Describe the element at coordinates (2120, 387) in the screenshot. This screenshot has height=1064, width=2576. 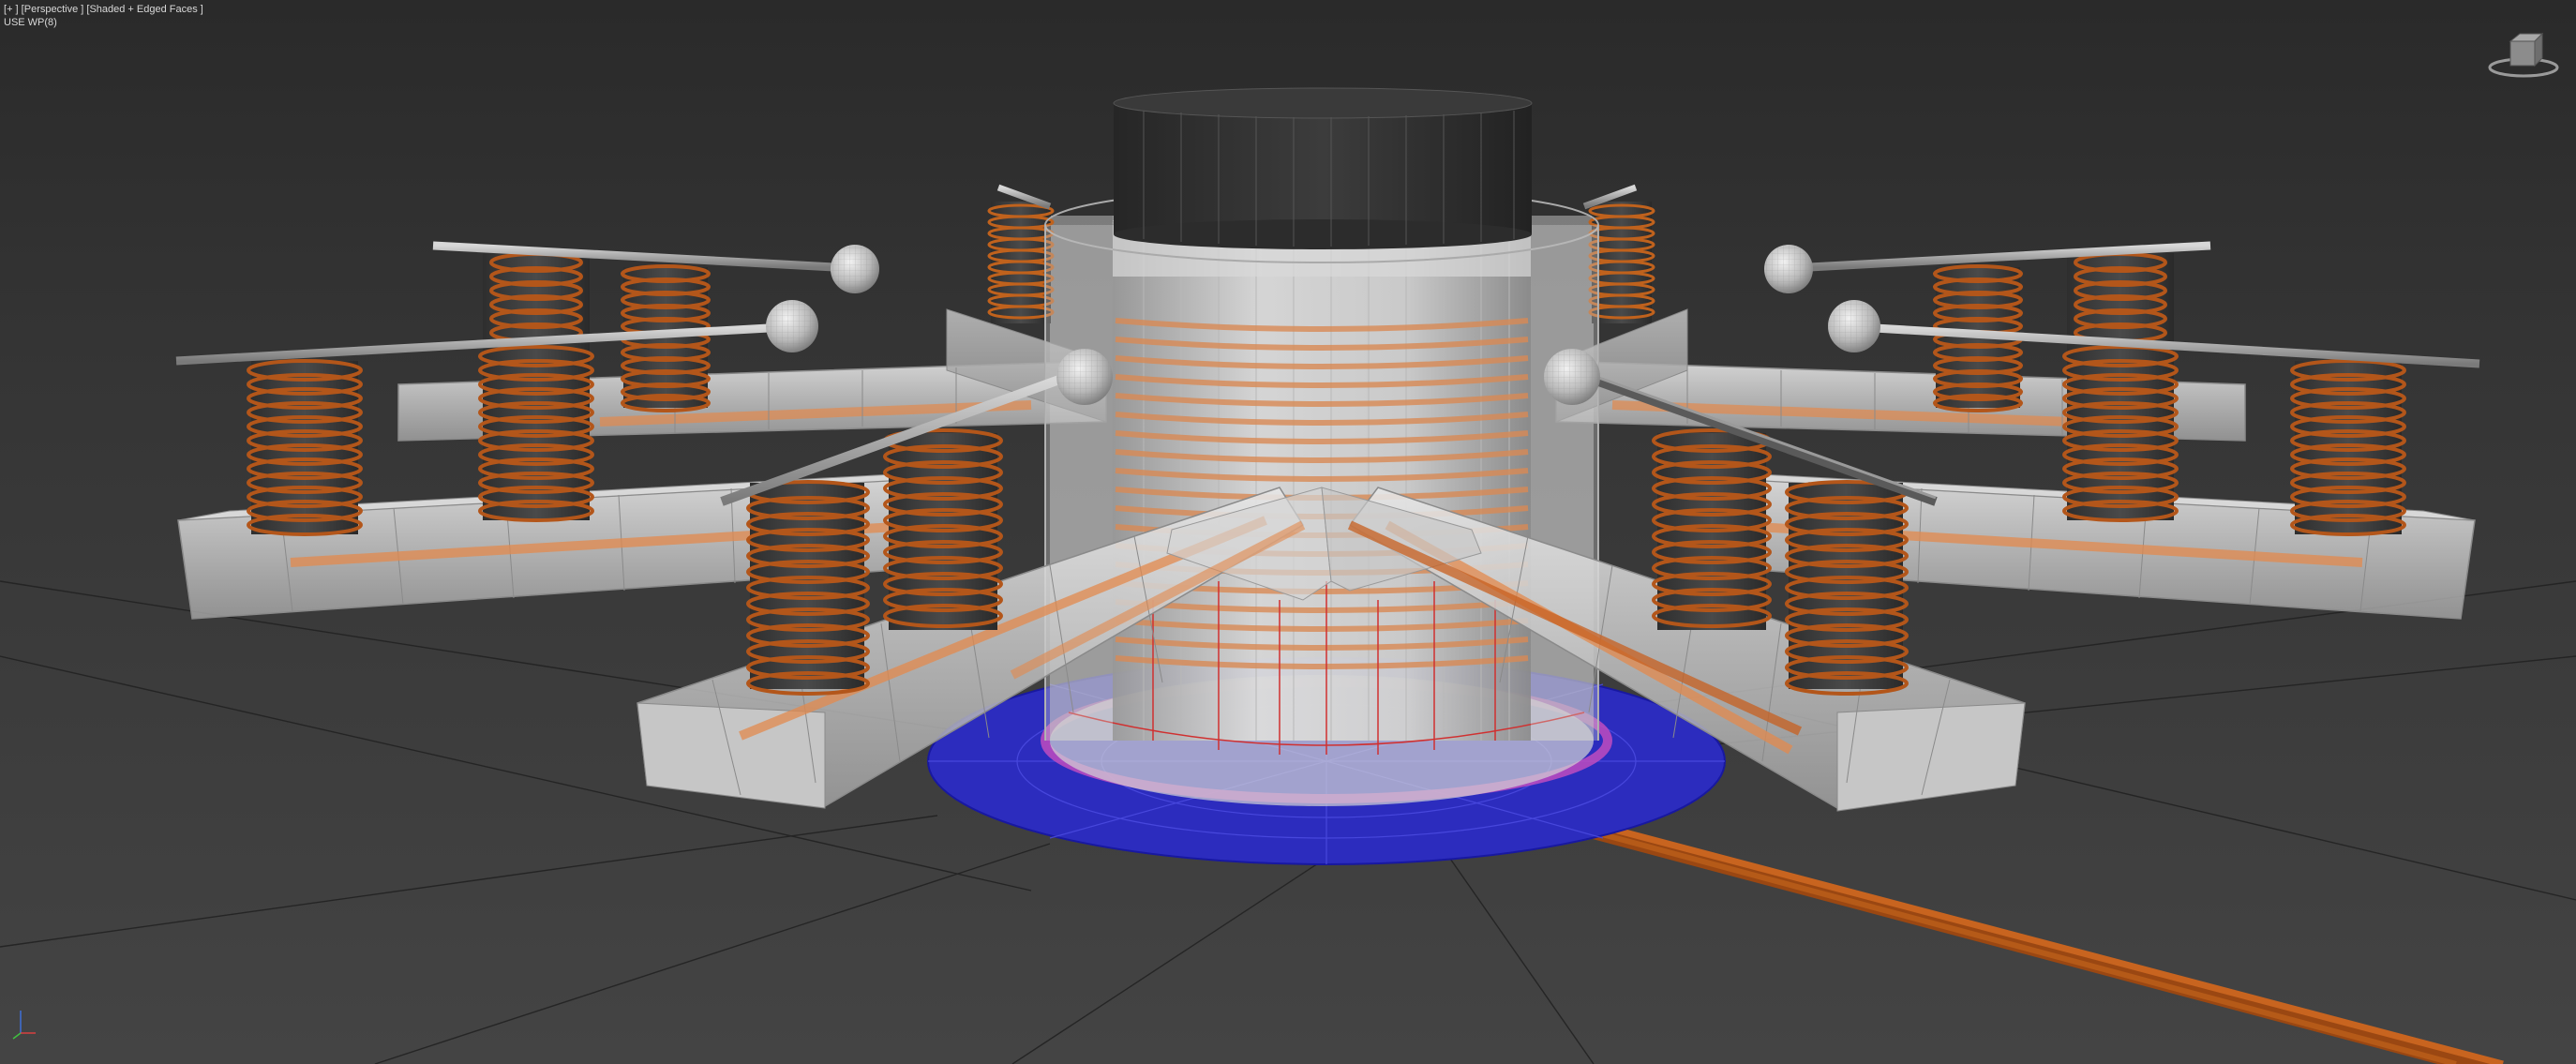
I see `coil-right-inner` at that location.